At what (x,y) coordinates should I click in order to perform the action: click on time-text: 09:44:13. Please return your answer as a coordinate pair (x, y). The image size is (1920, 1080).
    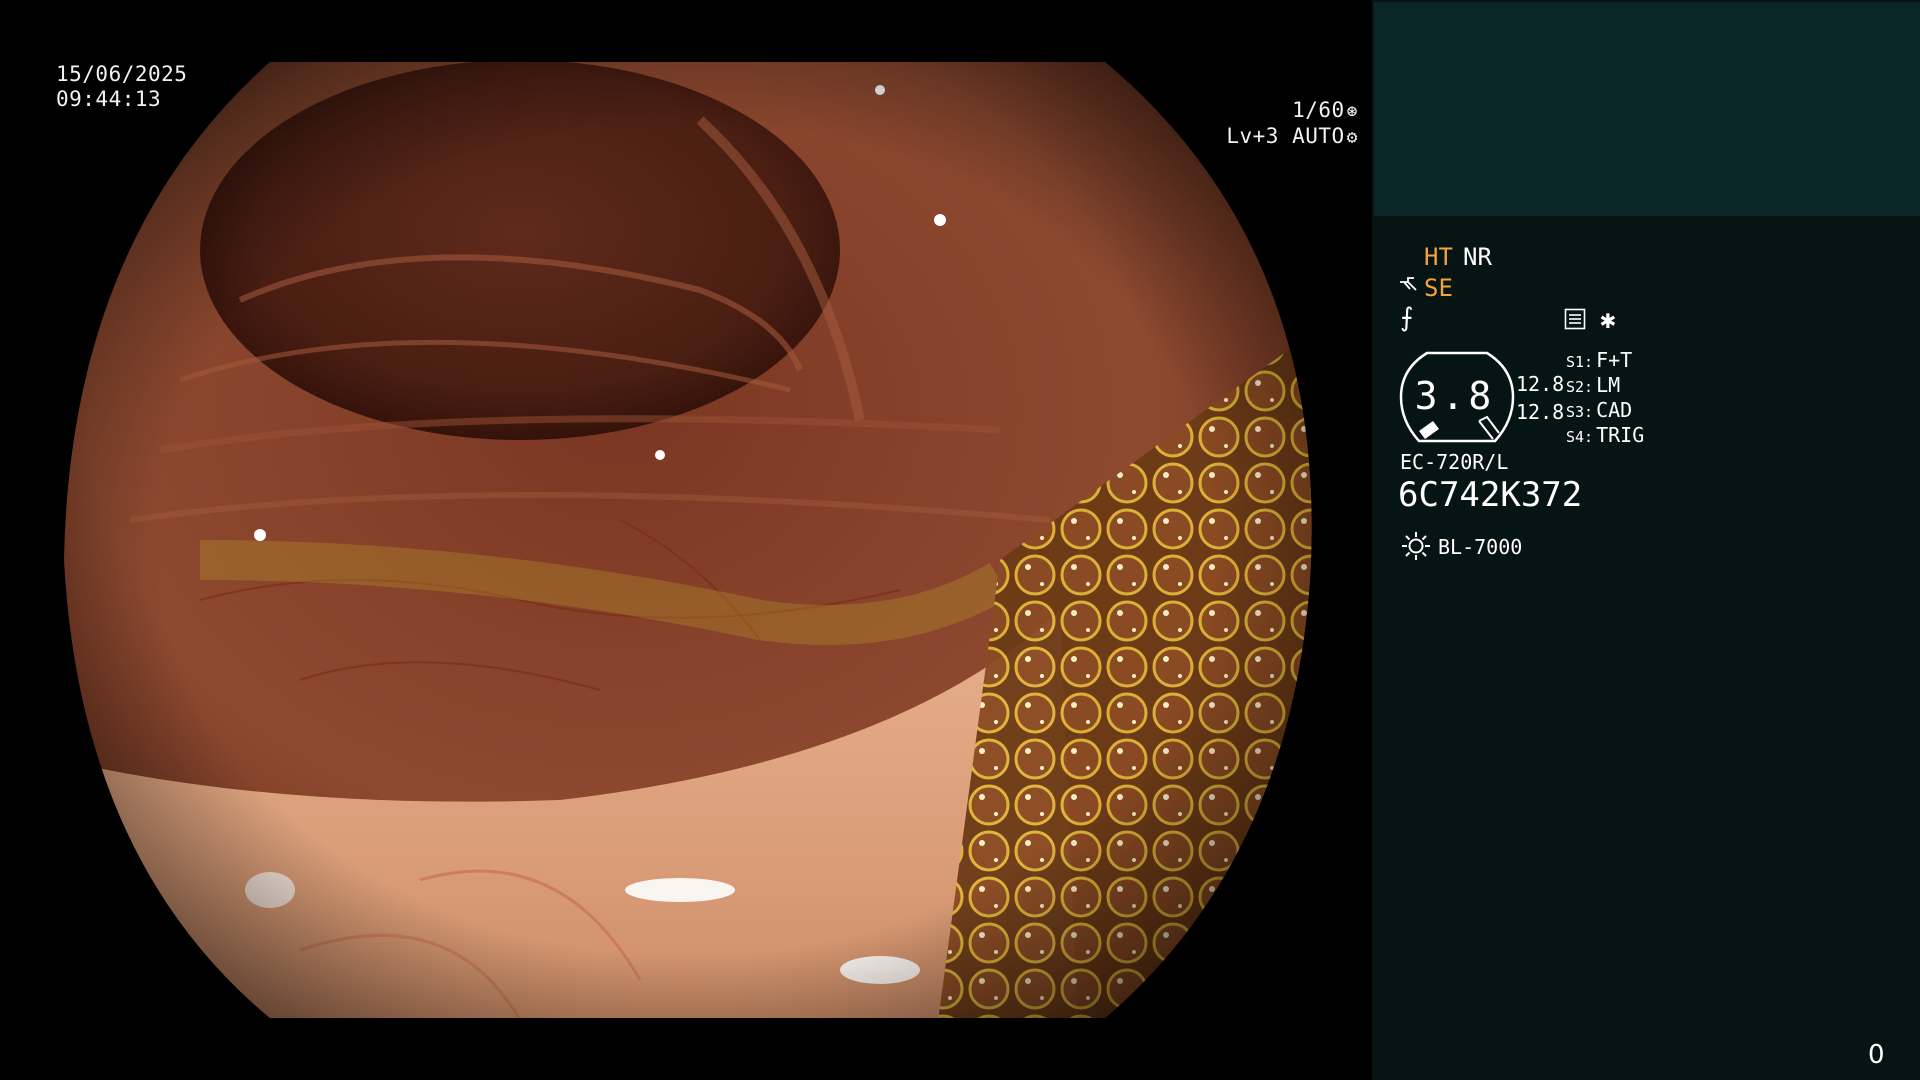
    Looking at the image, I should click on (109, 99).